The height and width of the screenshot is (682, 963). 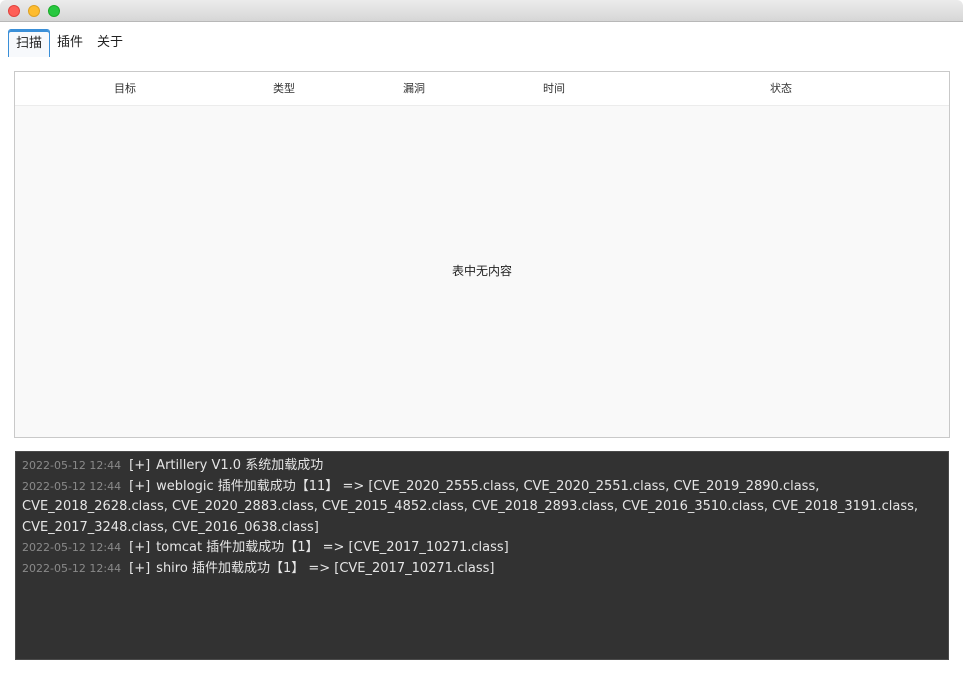 What do you see at coordinates (29, 43) in the screenshot?
I see `tab-scan: 扫描` at bounding box center [29, 43].